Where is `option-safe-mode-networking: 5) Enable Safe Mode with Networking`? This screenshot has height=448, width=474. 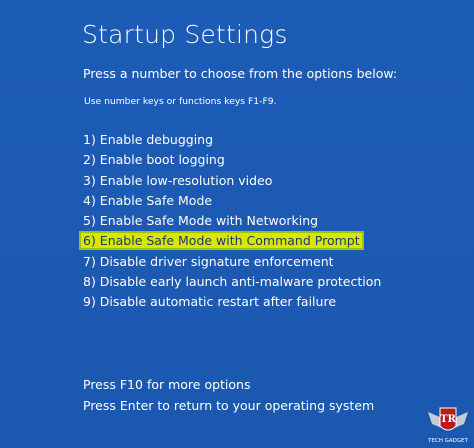 option-safe-mode-networking: 5) Enable Safe Mode with Networking is located at coordinates (232, 221).